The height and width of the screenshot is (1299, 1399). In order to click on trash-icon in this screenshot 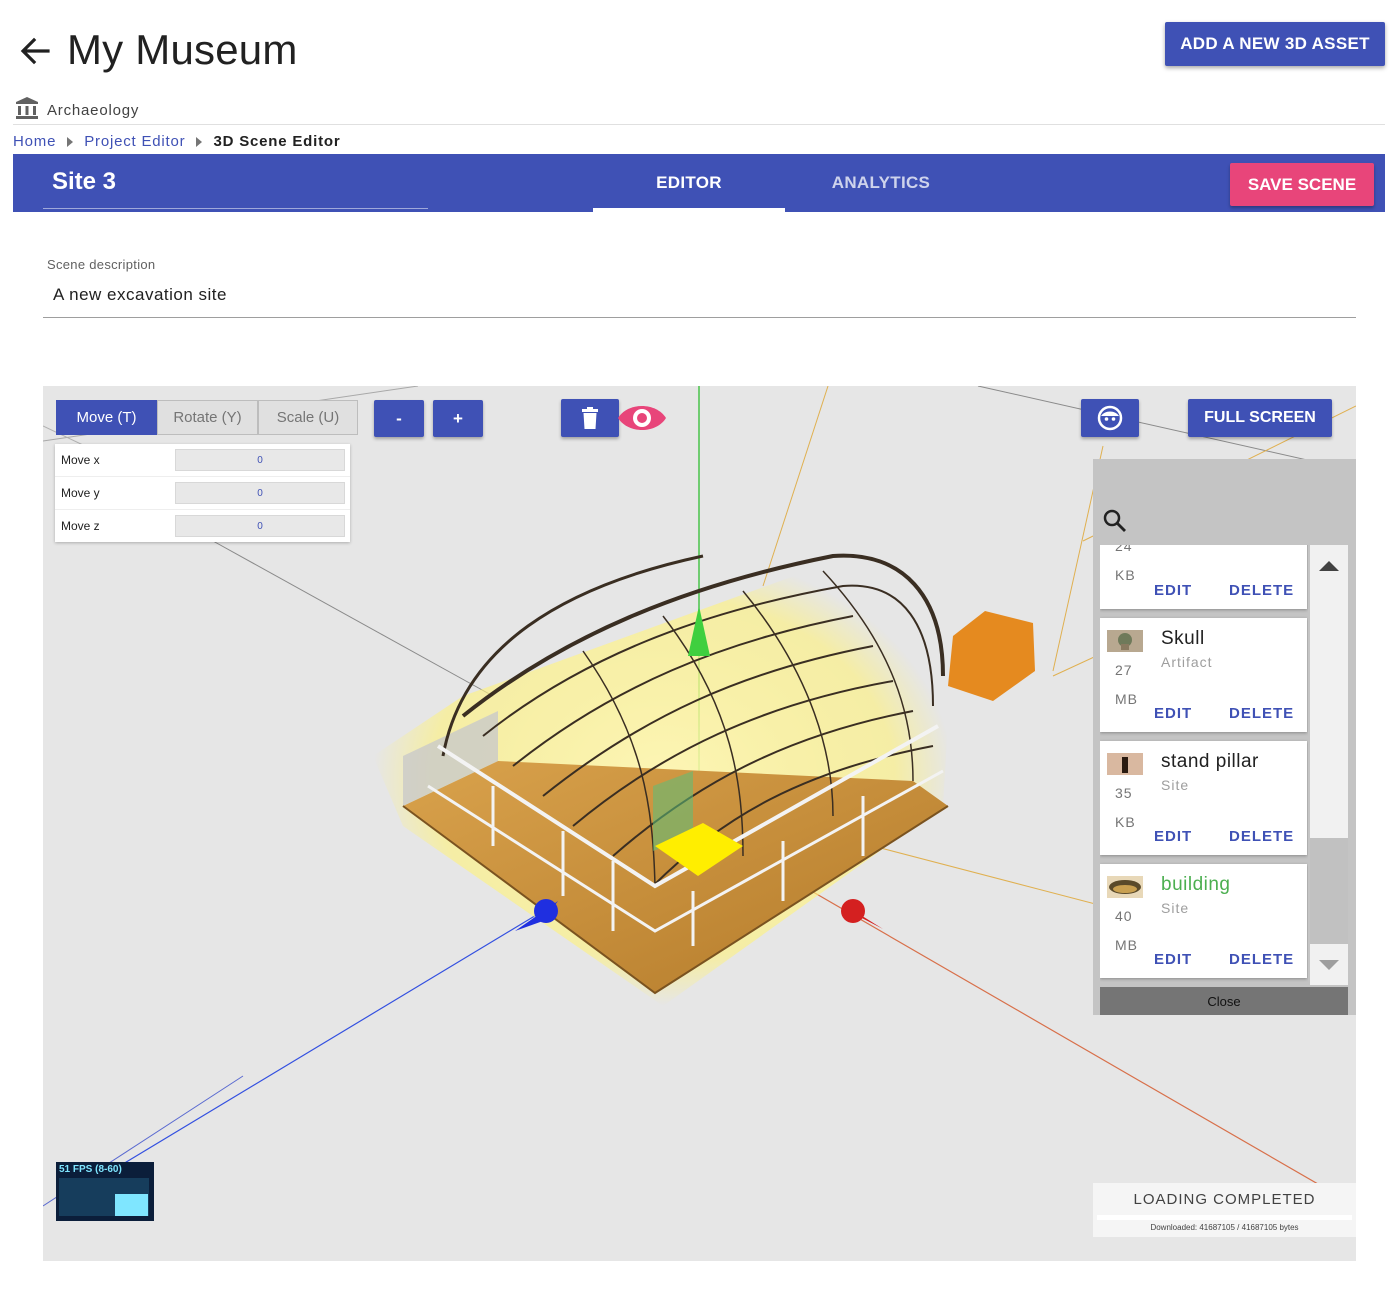, I will do `click(590, 418)`.